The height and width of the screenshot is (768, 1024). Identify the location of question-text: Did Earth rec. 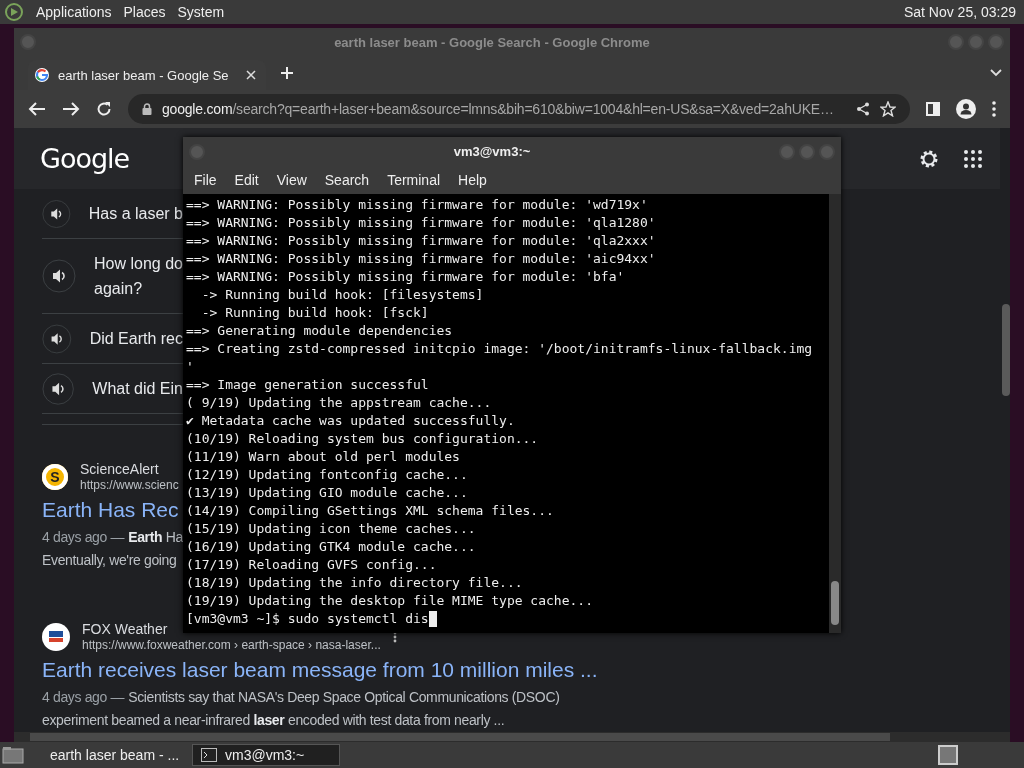
(136, 338).